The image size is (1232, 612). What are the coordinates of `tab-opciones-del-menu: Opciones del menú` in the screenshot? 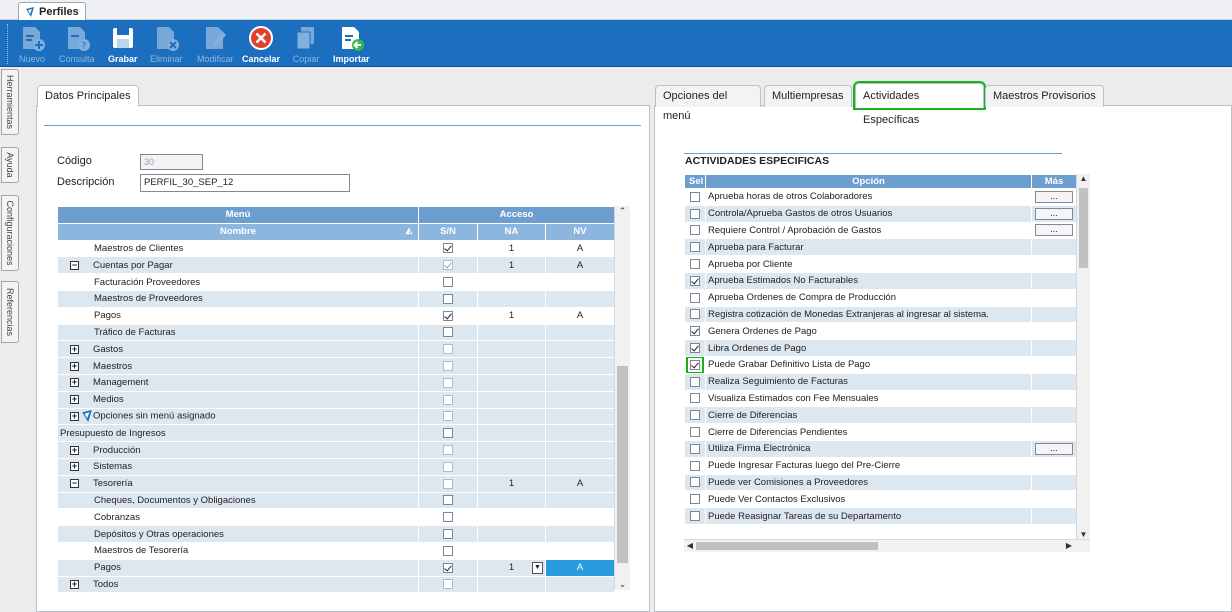 It's located at (708, 103).